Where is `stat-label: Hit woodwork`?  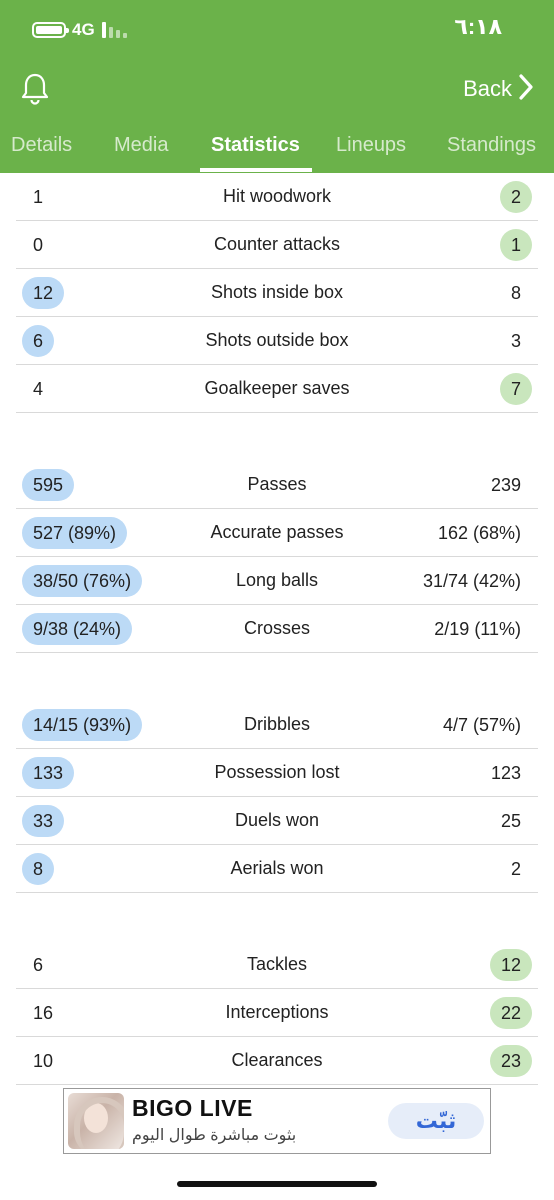
stat-label: Hit woodwork is located at coordinates (277, 196).